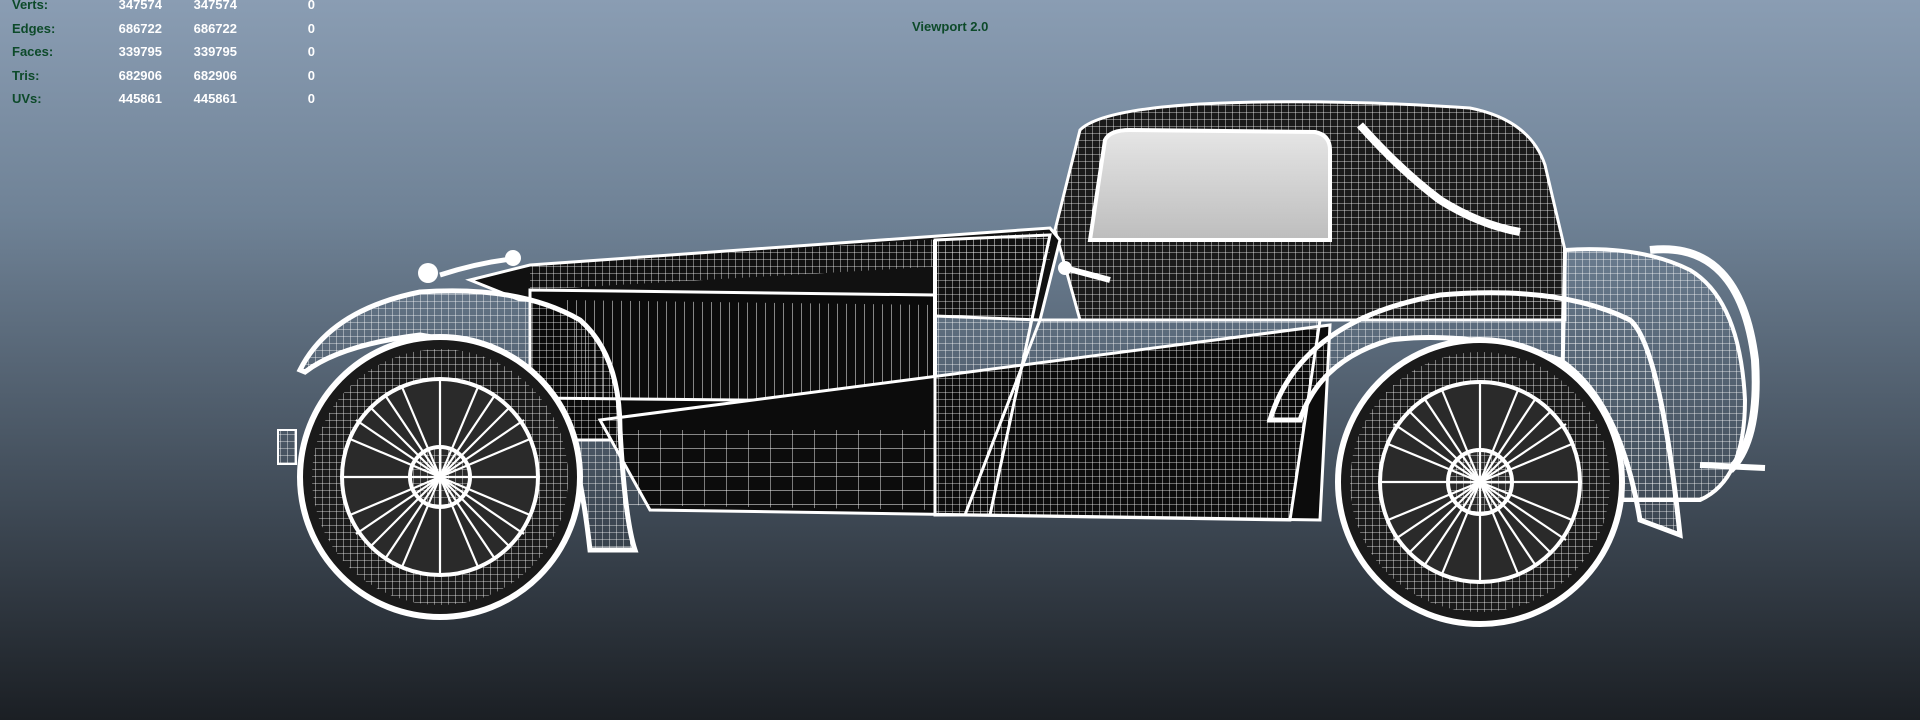 This screenshot has width=1920, height=720. What do you see at coordinates (440, 477) in the screenshot?
I see `front-wheel` at bounding box center [440, 477].